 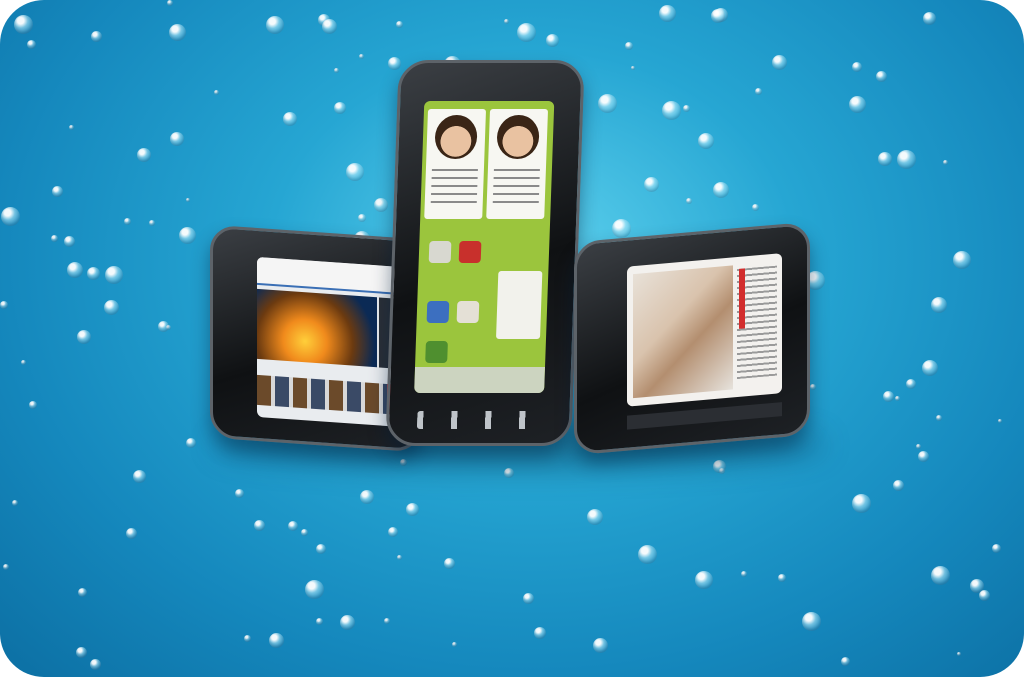 I want to click on phone-right-screen, so click(x=704, y=330).